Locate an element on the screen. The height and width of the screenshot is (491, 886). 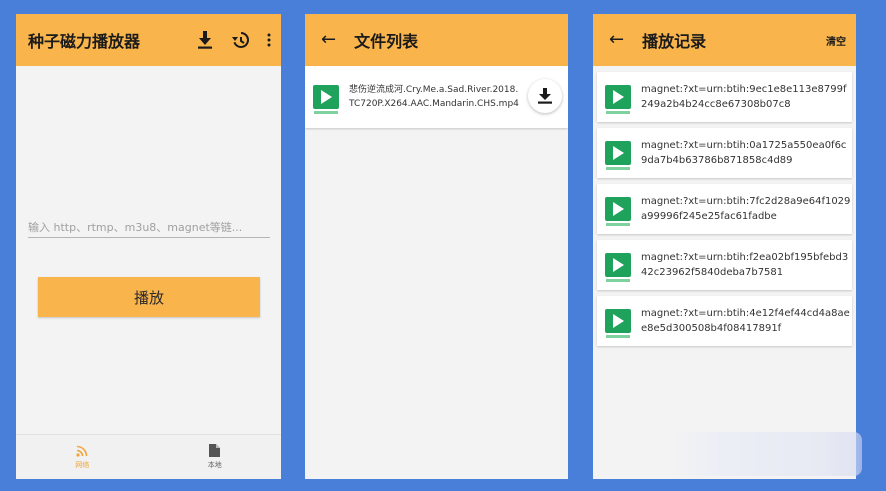
more-vert-icon is located at coordinates (269, 40).